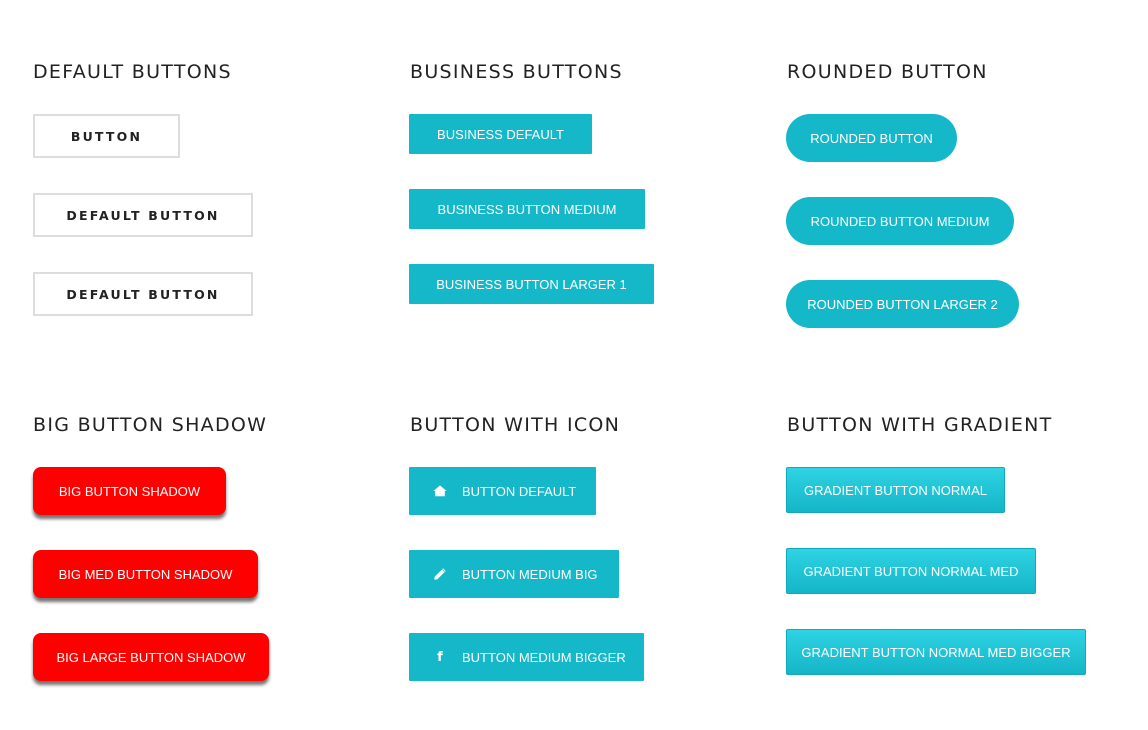 The image size is (1148, 730). Describe the element at coordinates (143, 215) in the screenshot. I see `default-button-2: DEFAULT BUTTON` at that location.